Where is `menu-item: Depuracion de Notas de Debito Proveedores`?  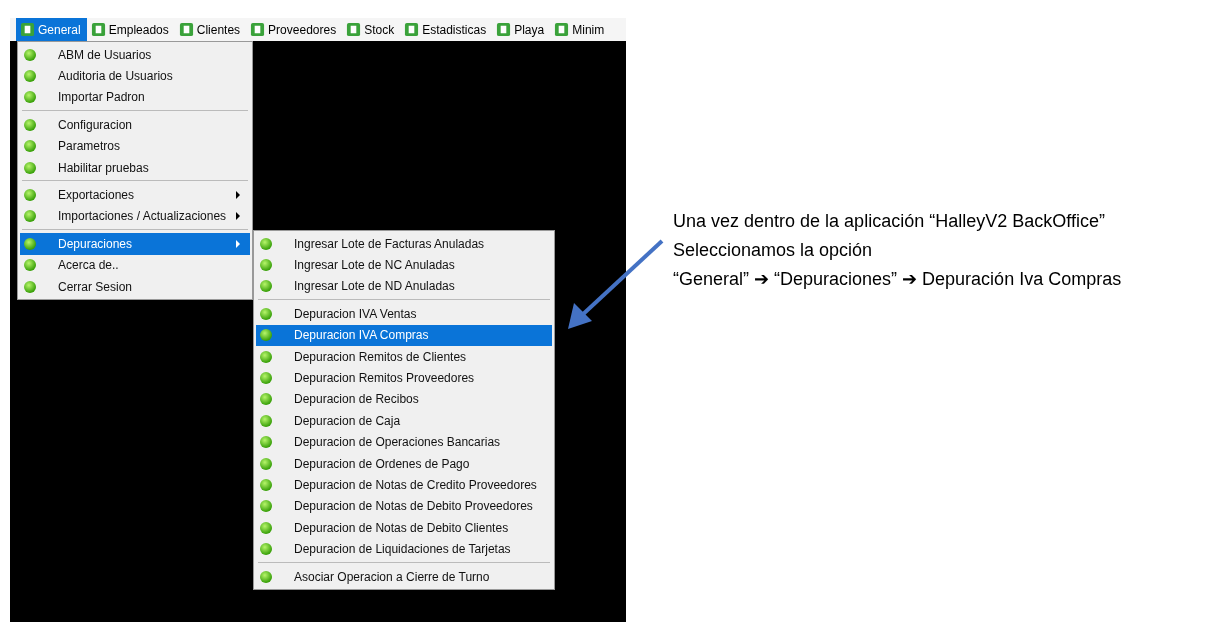 menu-item: Depuracion de Notas de Debito Proveedores is located at coordinates (404, 506).